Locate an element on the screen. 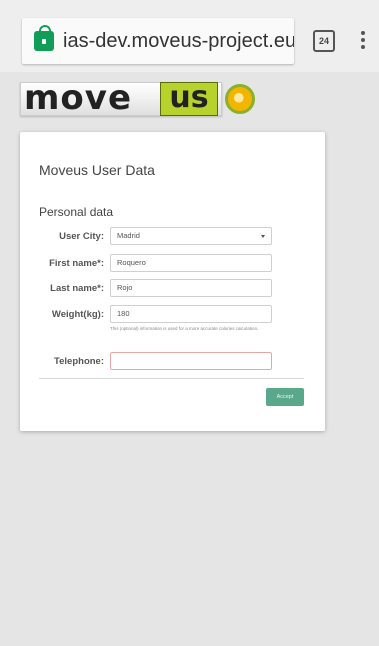 This screenshot has height=646, width=379. overflow-menu-icon is located at coordinates (363, 40).